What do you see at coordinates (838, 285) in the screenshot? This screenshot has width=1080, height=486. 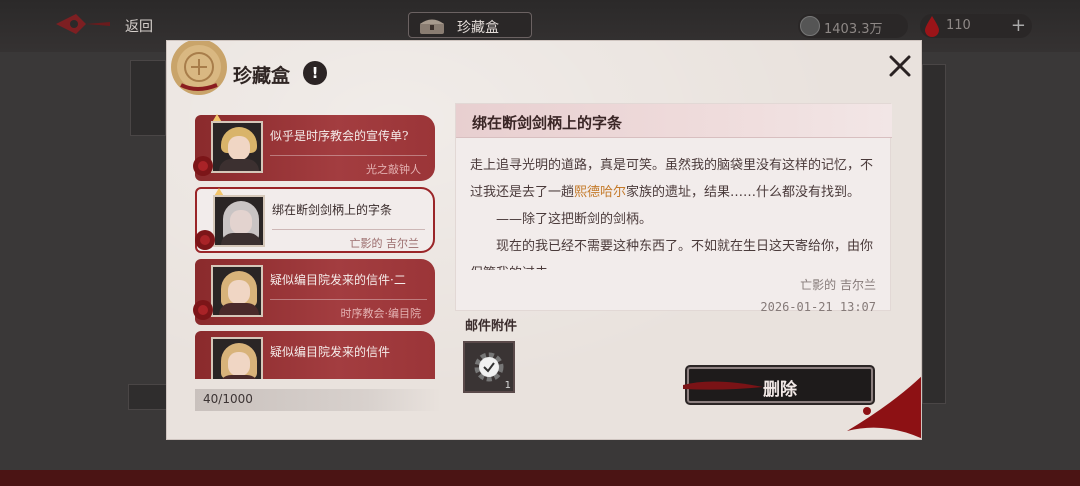 I see `mail-signature: 亡影的 吉尔兰` at bounding box center [838, 285].